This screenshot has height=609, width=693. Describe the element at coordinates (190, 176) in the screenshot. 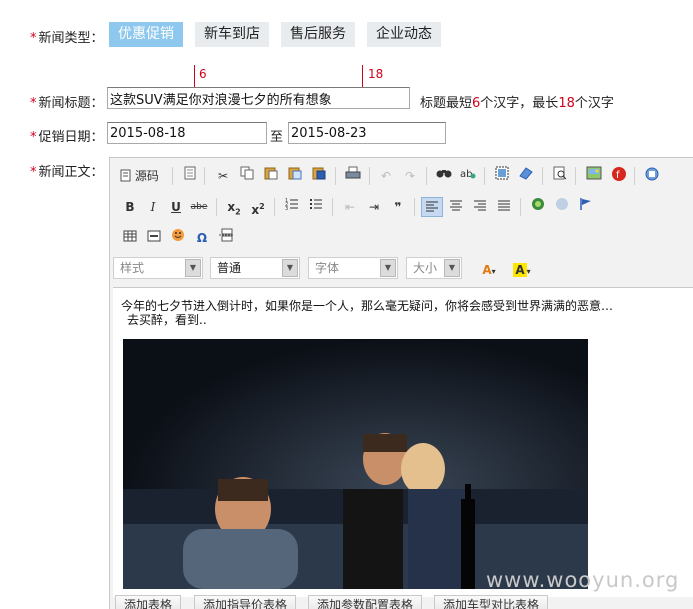

I see `template-icon` at that location.